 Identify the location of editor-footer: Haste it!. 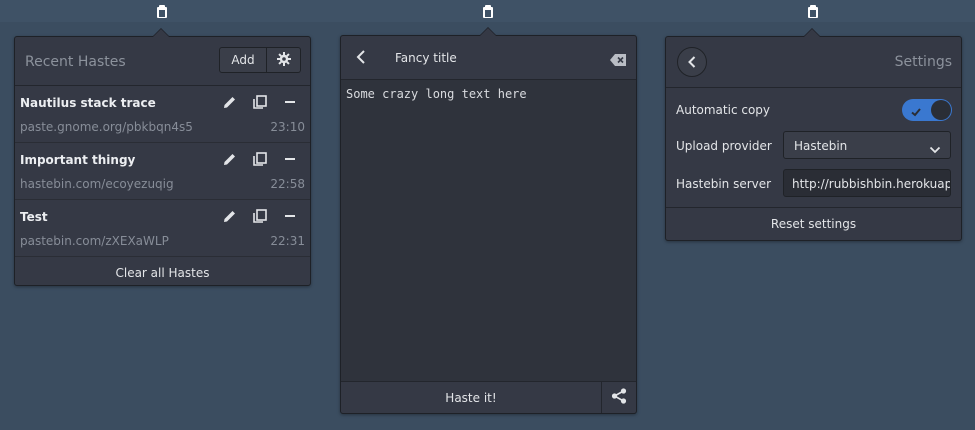
(488, 397).